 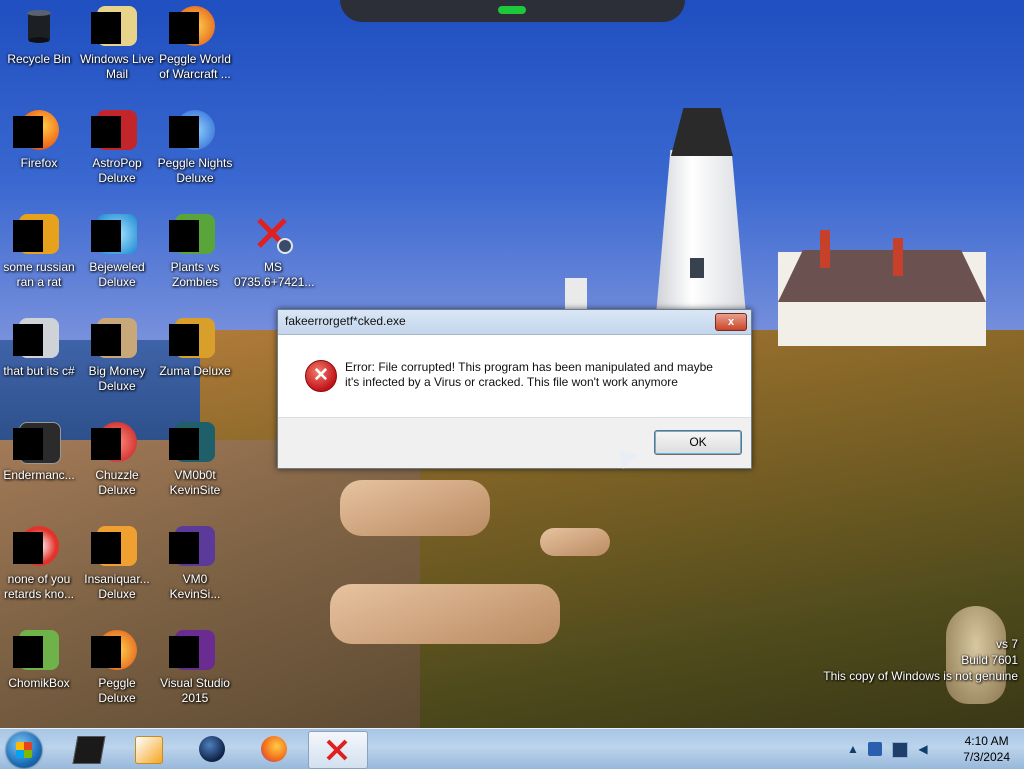 I want to click on desktop-icon-label: Chuzzle Deluxe, so click(x=117, y=482).